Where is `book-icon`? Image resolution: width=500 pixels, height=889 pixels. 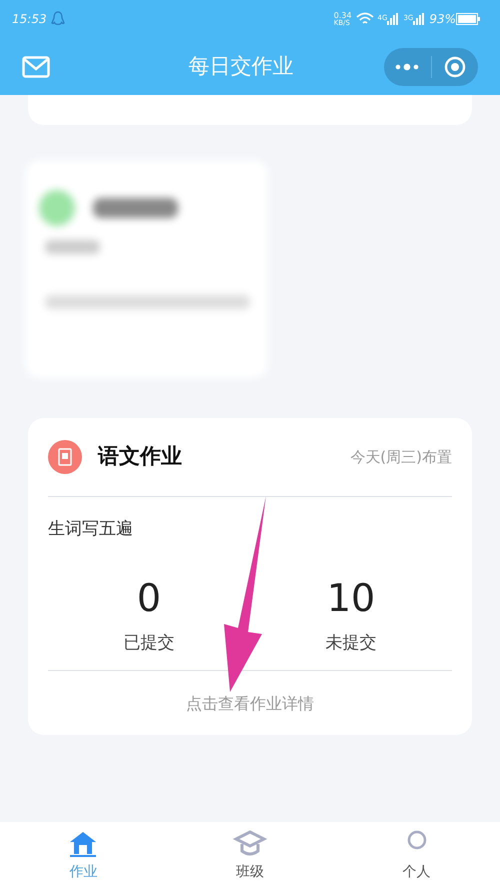 book-icon is located at coordinates (65, 457).